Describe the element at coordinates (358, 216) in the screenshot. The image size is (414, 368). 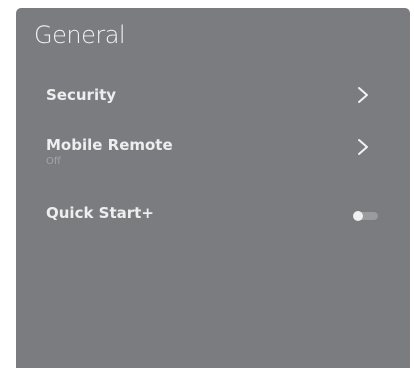
I see `toggle-knob` at that location.